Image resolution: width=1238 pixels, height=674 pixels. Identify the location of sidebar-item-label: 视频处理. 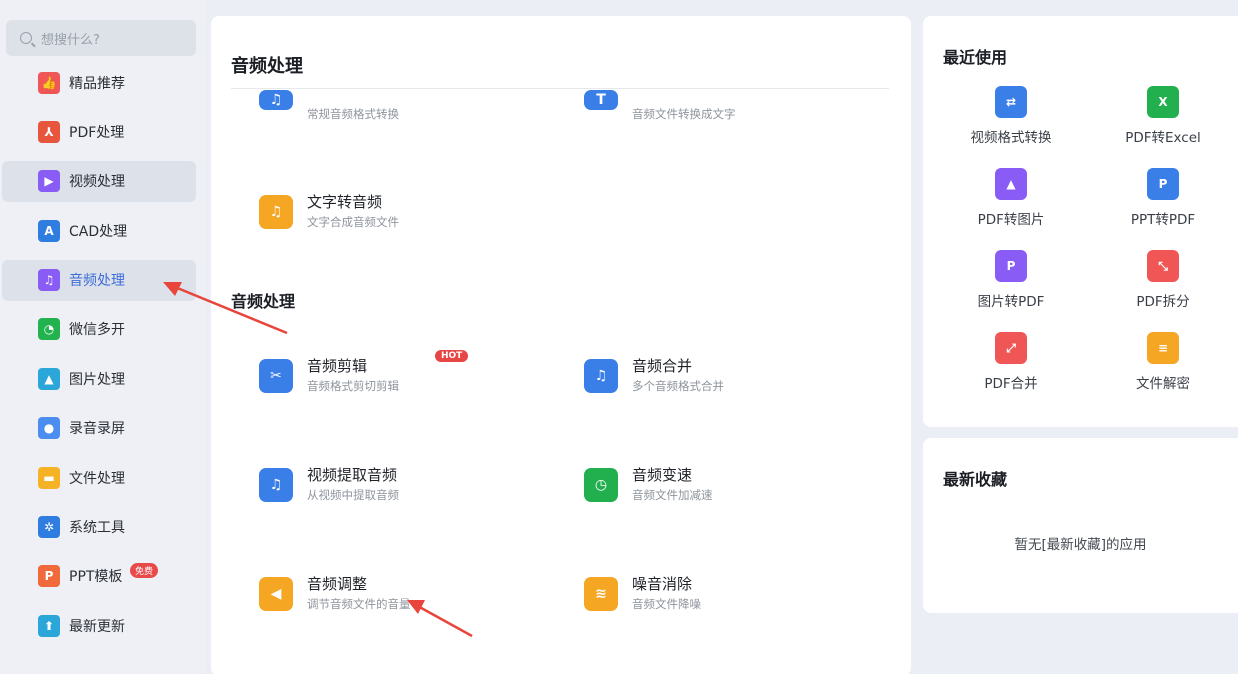
(97, 182).